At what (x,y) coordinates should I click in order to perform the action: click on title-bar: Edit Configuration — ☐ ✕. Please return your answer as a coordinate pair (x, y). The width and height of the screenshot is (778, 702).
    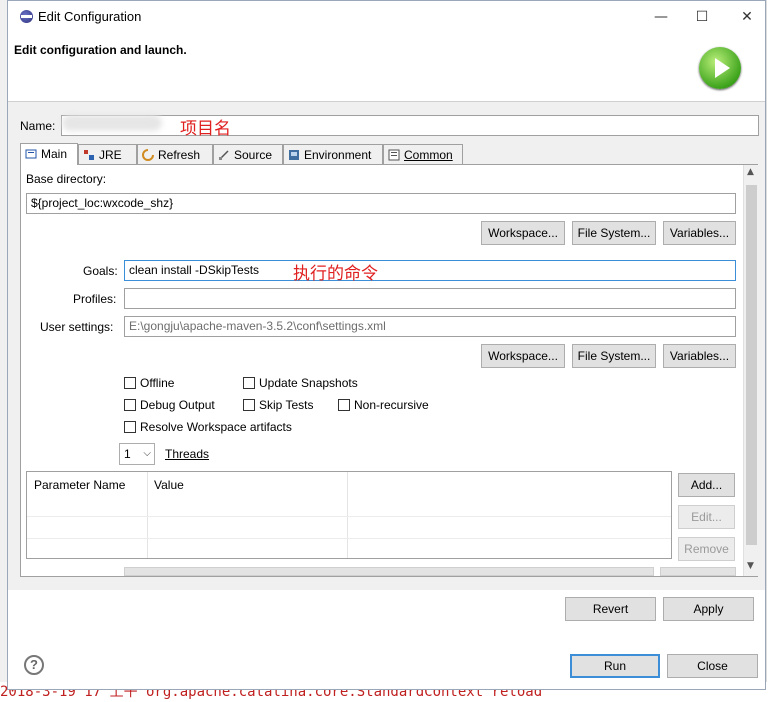
    Looking at the image, I should click on (386, 17).